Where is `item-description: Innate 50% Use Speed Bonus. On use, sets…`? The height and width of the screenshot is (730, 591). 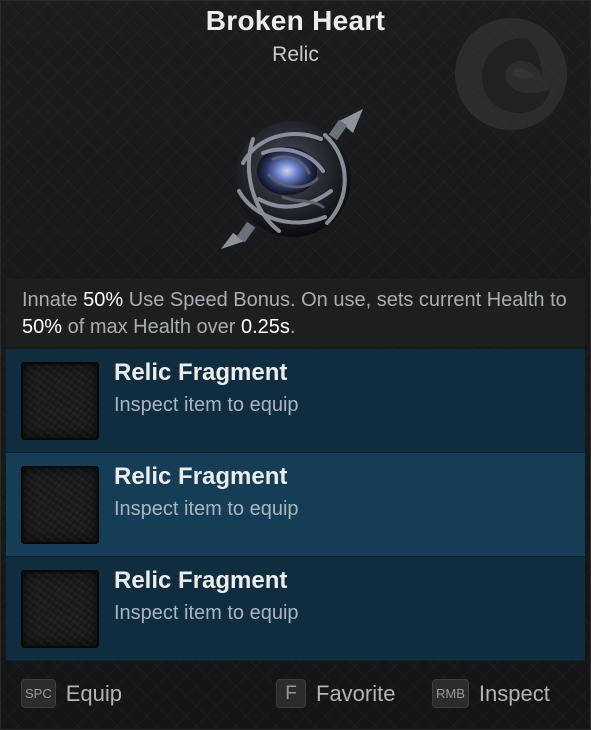 item-description: Innate 50% Use Speed Bonus. On use, sets… is located at coordinates (295, 313).